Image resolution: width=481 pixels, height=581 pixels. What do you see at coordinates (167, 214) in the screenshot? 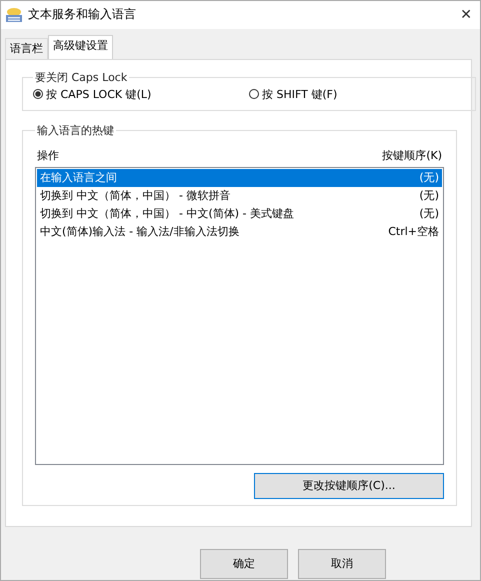
I see `action-text: 切换到 中文（简体，中国） - 中文(简体) - 美式键盘` at bounding box center [167, 214].